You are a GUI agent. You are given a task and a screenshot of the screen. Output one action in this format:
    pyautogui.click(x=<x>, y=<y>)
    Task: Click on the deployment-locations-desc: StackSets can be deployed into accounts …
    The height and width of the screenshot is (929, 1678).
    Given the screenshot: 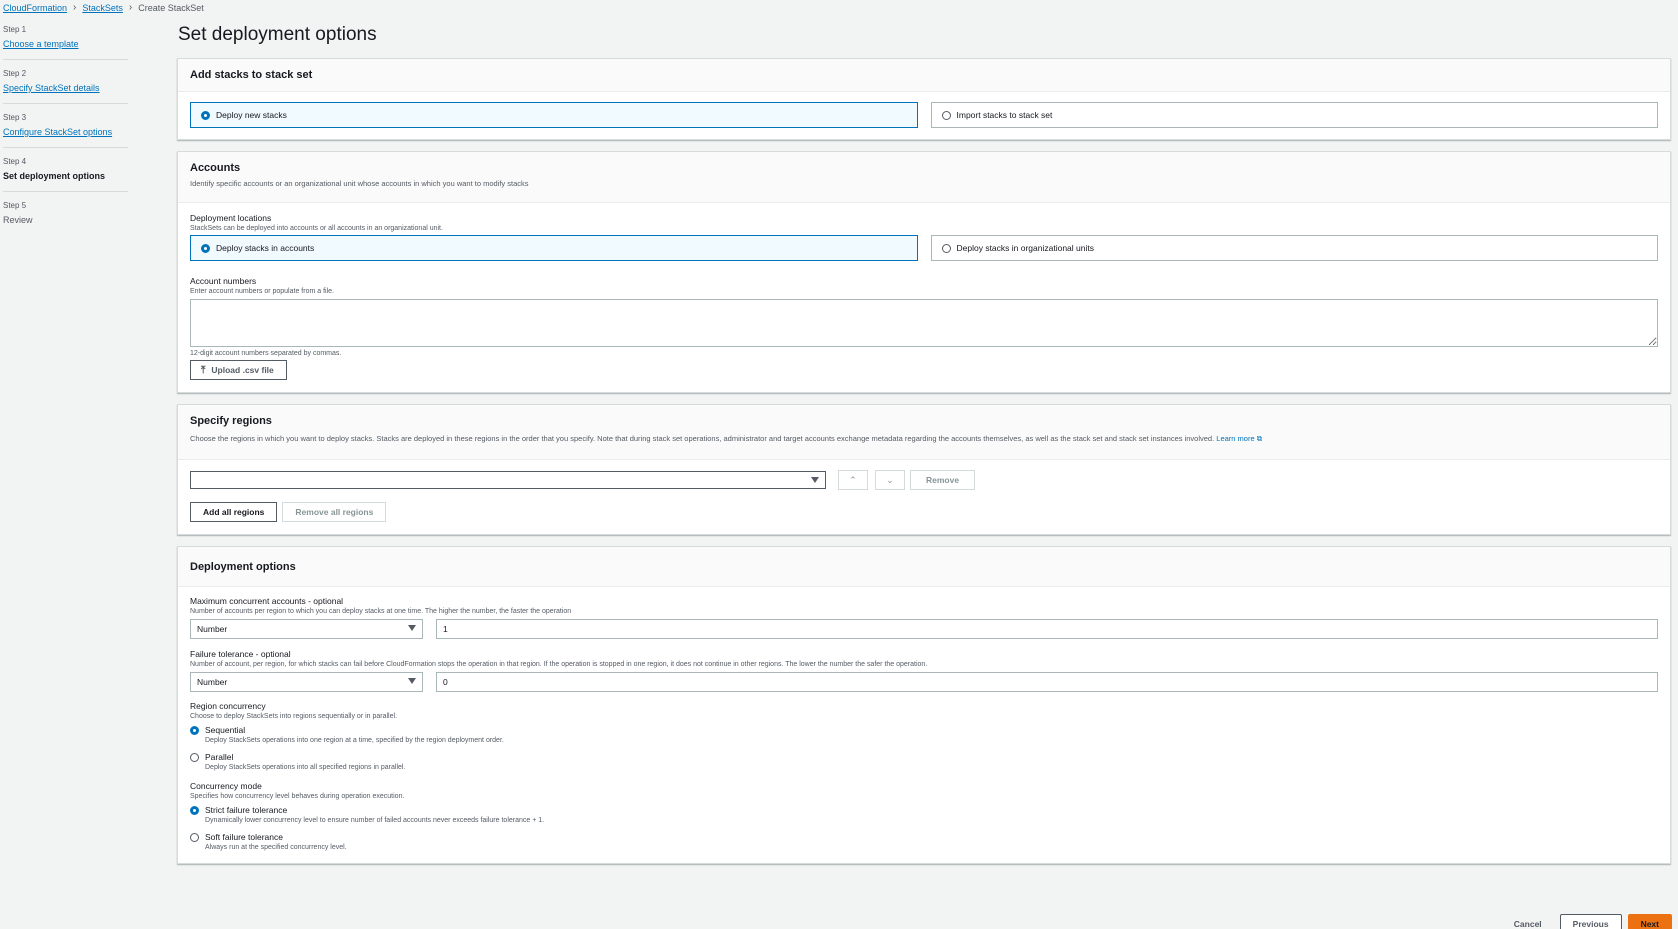 What is the action you would take?
    pyautogui.click(x=316, y=228)
    